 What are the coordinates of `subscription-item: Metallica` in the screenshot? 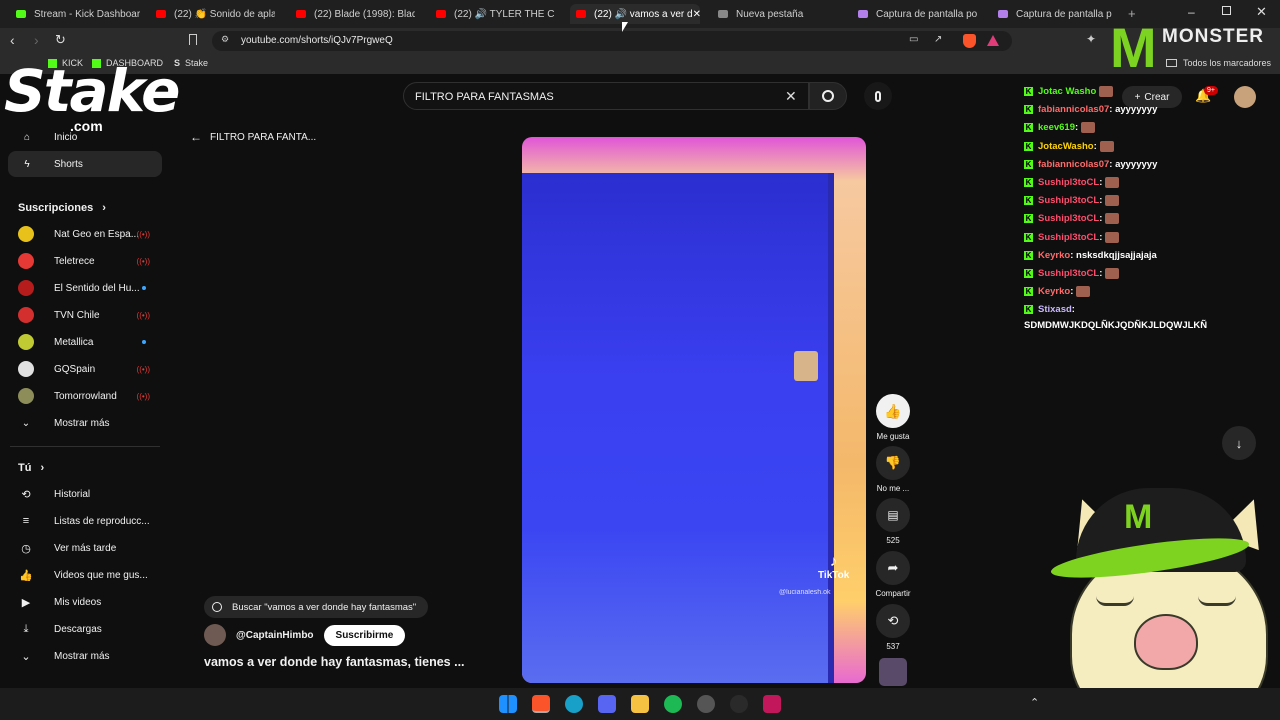 It's located at (88, 342).